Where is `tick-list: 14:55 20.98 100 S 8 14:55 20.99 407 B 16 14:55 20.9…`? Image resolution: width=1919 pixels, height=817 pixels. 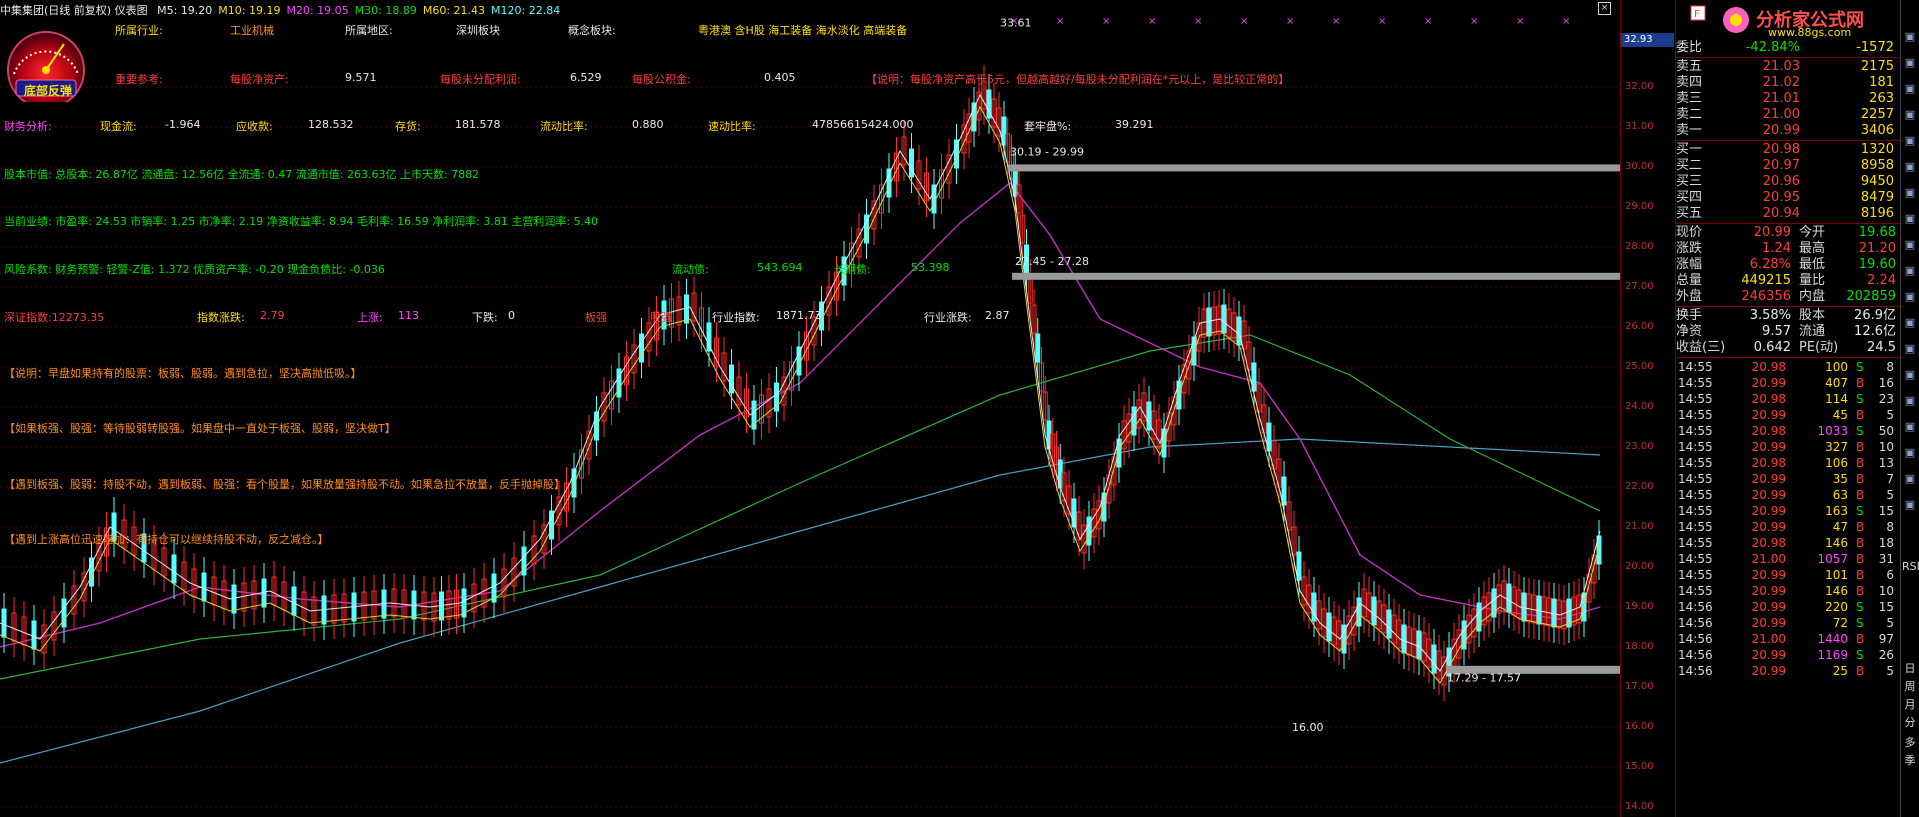 tick-list: 14:55 20.98 100 S 8 14:55 20.99 407 B 16 14:55 20.9… is located at coordinates (1788, 519).